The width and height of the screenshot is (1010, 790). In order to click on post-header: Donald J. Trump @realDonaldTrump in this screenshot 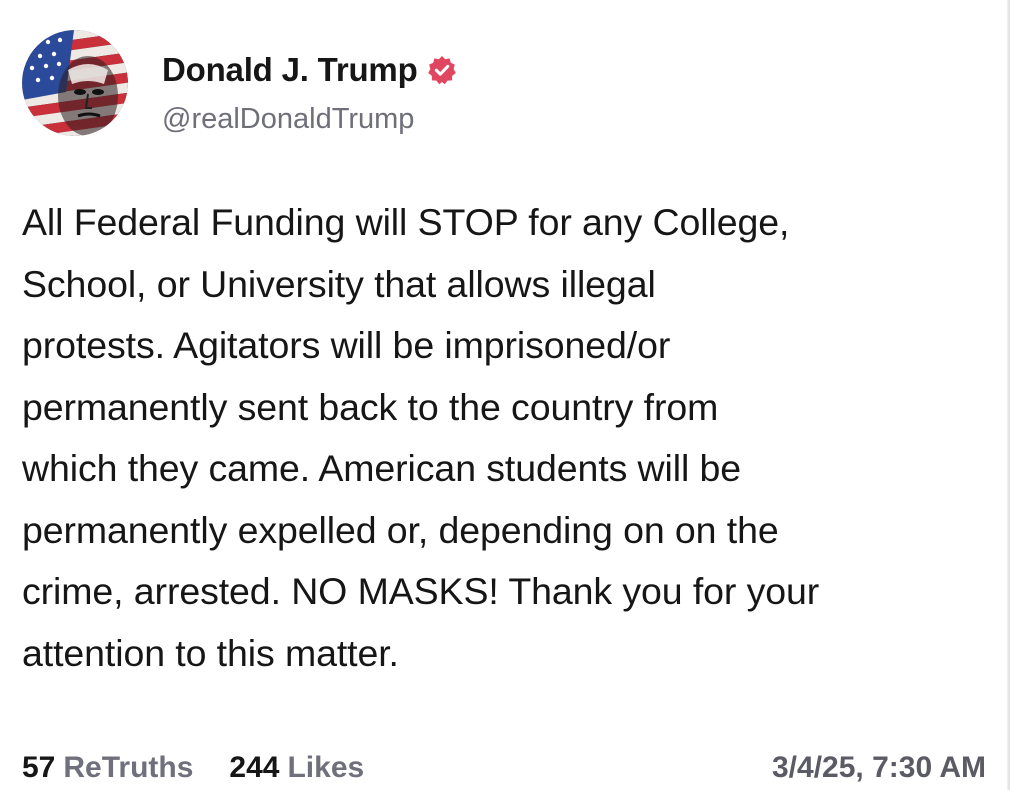, I will do `click(502, 85)`.